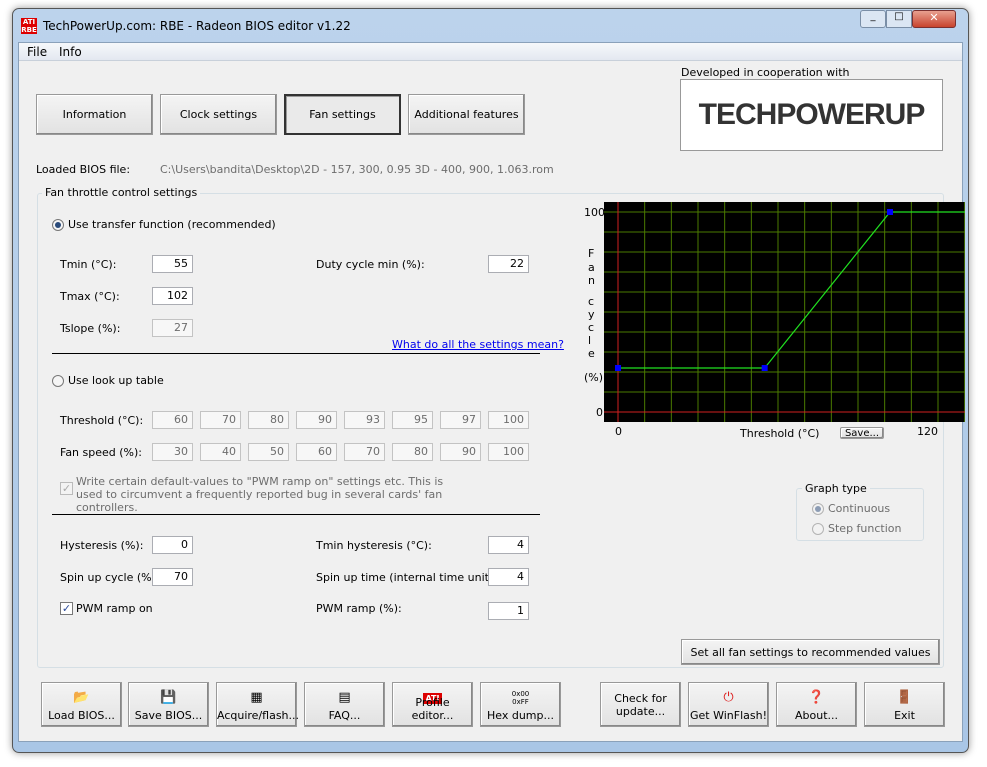 The height and width of the screenshot is (767, 987). Describe the element at coordinates (316, 452) in the screenshot. I see `fan-speed-input: 60` at that location.